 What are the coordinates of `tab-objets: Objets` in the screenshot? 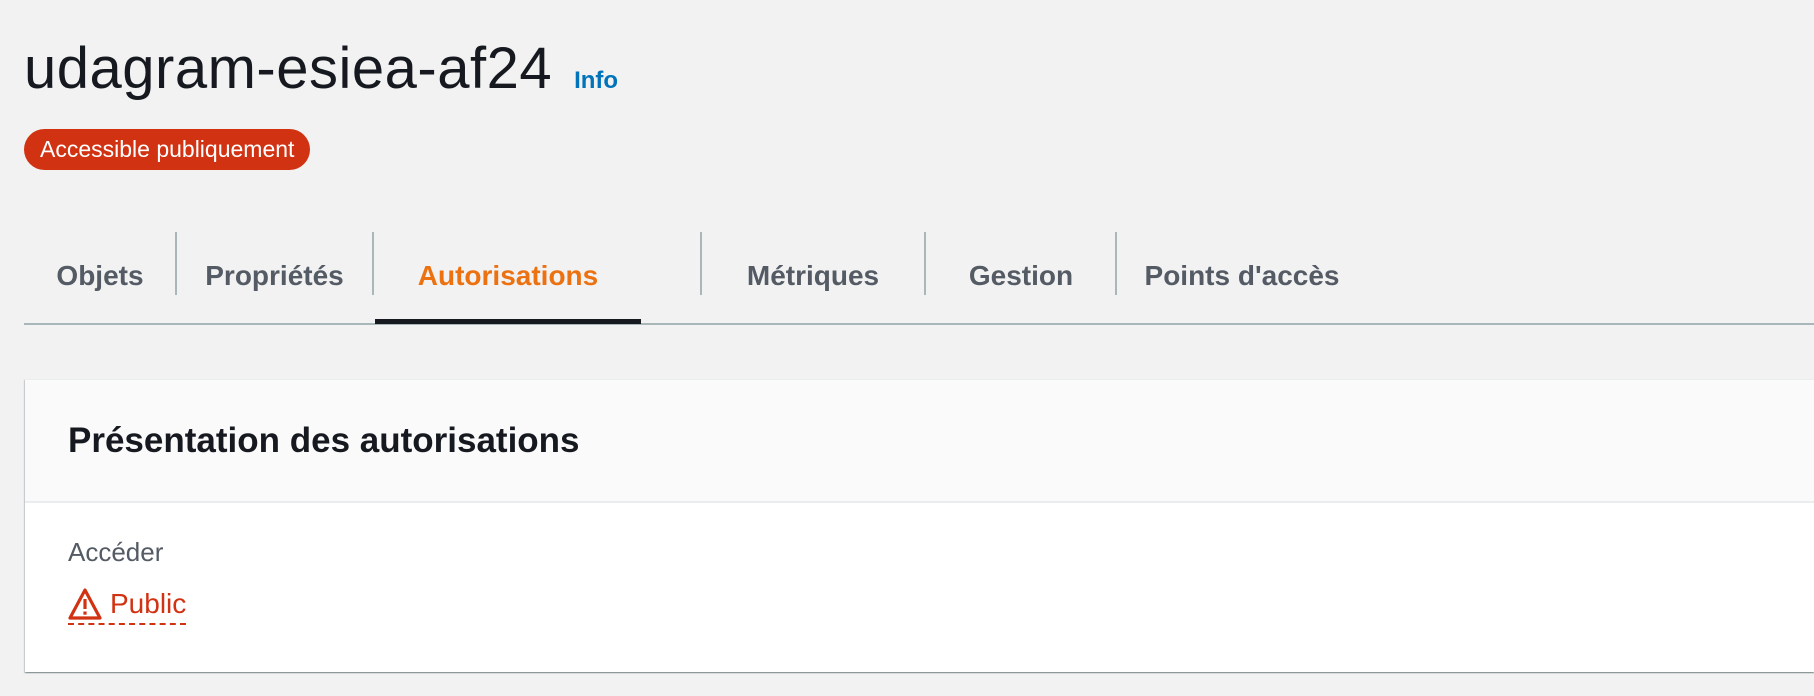 It's located at (100, 276).